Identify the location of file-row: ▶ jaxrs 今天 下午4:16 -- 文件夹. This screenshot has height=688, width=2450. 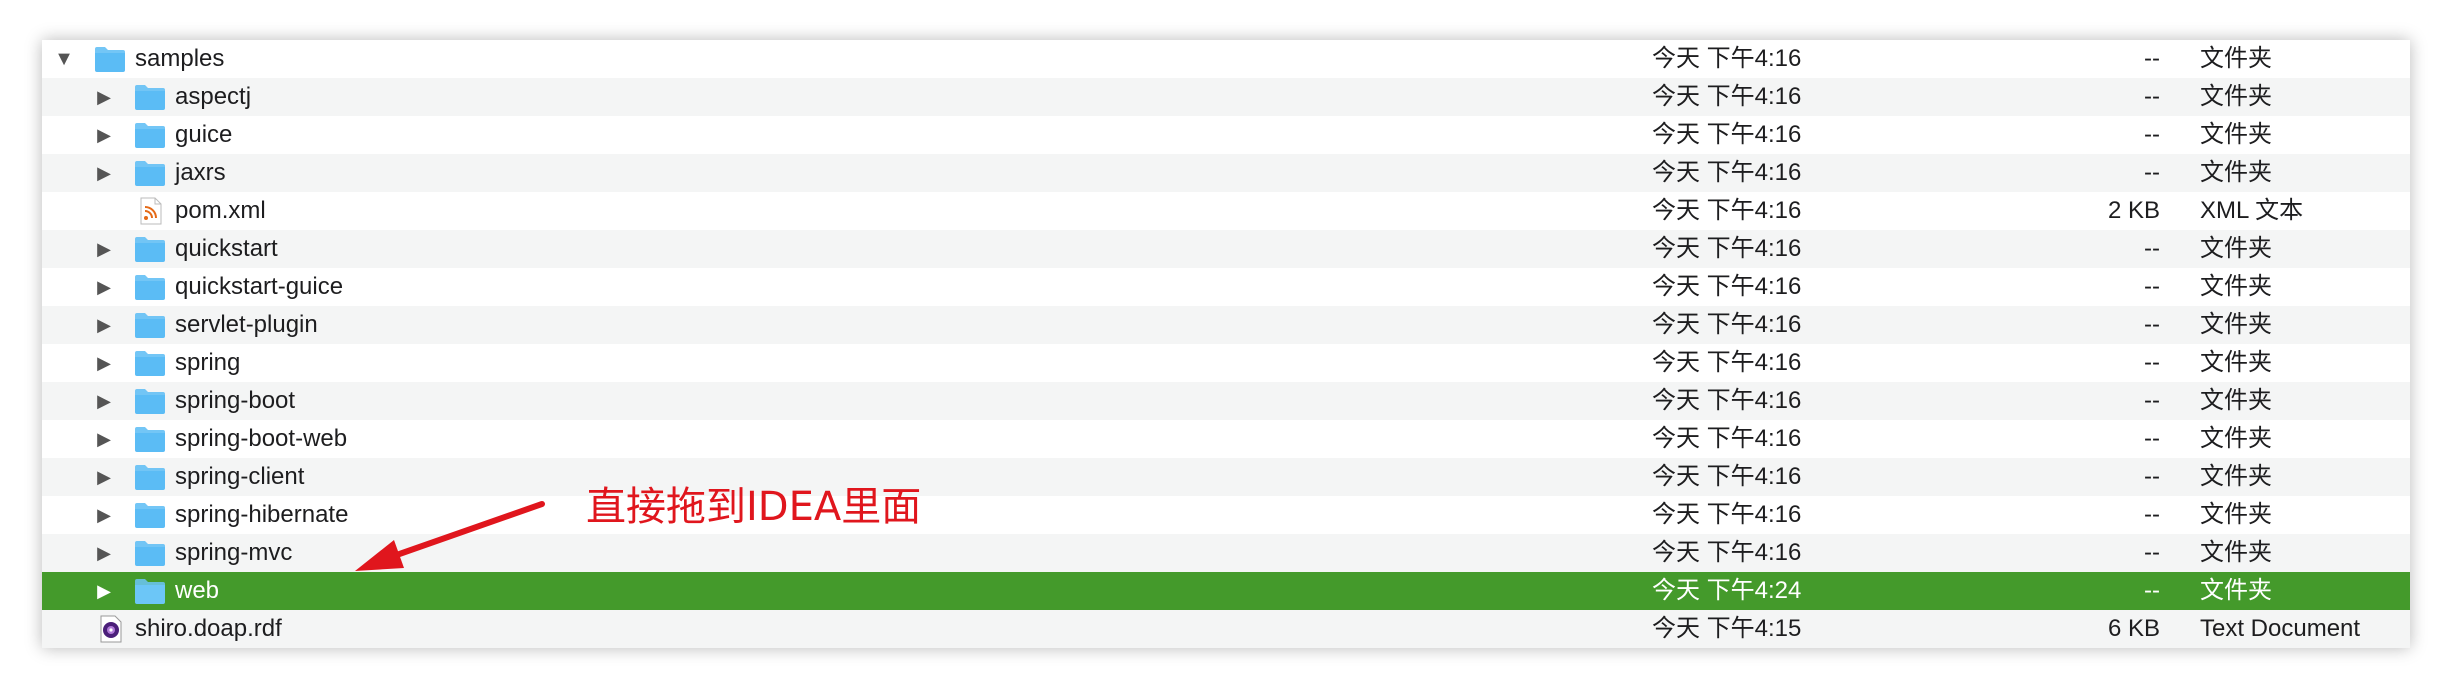
(1226, 173).